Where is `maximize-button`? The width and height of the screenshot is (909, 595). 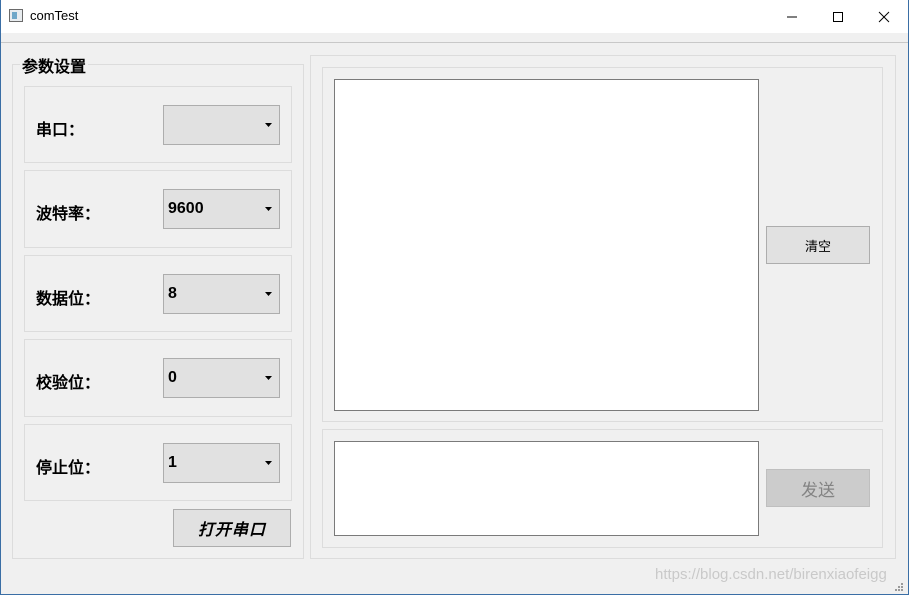
maximize-button is located at coordinates (838, 16).